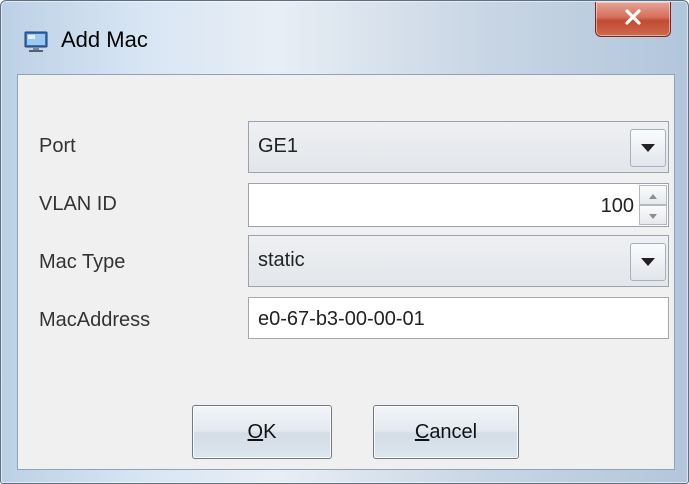 The image size is (689, 484). Describe the element at coordinates (82, 262) in the screenshot. I see `mac-type-label: Mac Type` at that location.